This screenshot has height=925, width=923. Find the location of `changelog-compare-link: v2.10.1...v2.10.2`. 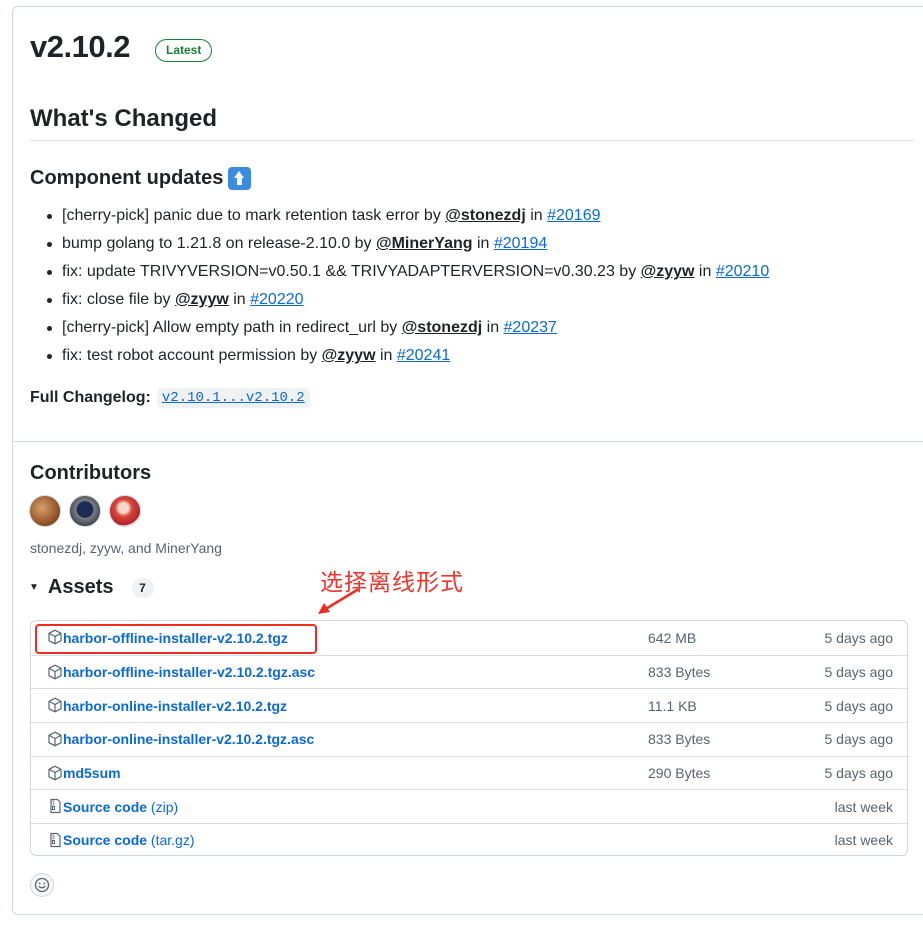

changelog-compare-link: v2.10.1...v2.10.2 is located at coordinates (233, 398).